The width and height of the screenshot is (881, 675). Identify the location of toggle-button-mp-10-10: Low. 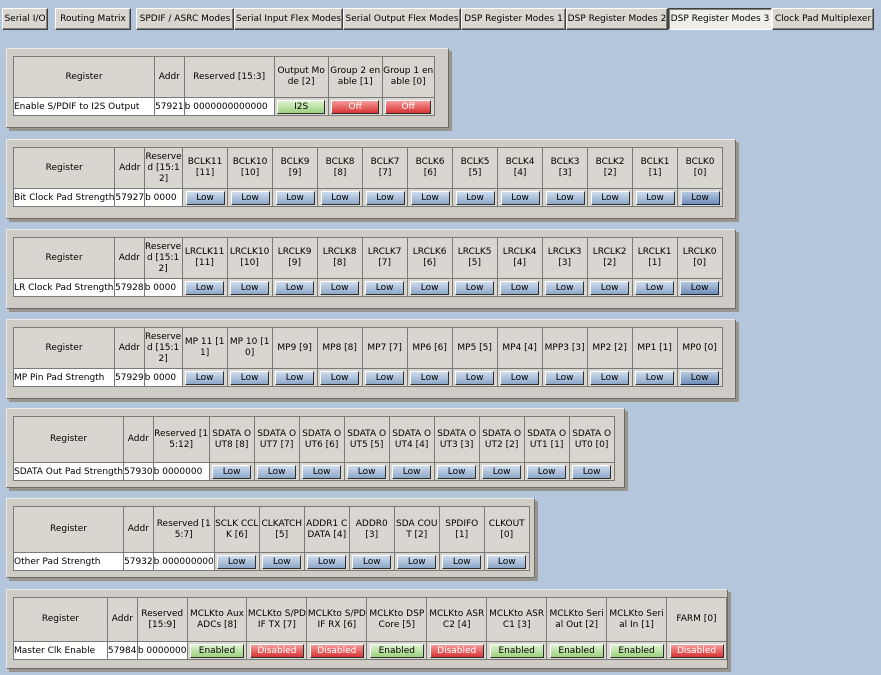
(250, 377).